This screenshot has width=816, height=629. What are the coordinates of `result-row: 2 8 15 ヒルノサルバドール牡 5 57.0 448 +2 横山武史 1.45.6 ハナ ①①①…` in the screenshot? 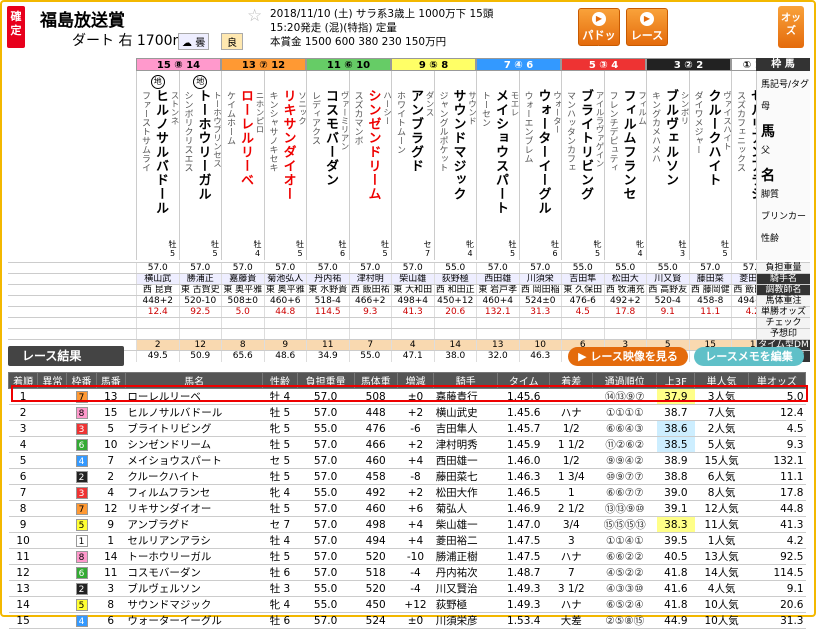 It's located at (407, 412).